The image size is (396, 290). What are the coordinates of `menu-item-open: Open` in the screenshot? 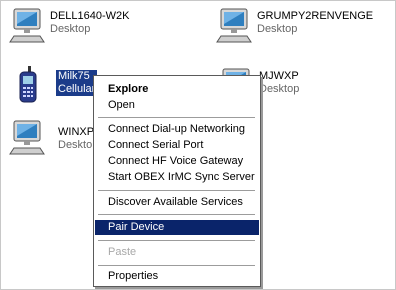 It's located at (177, 105).